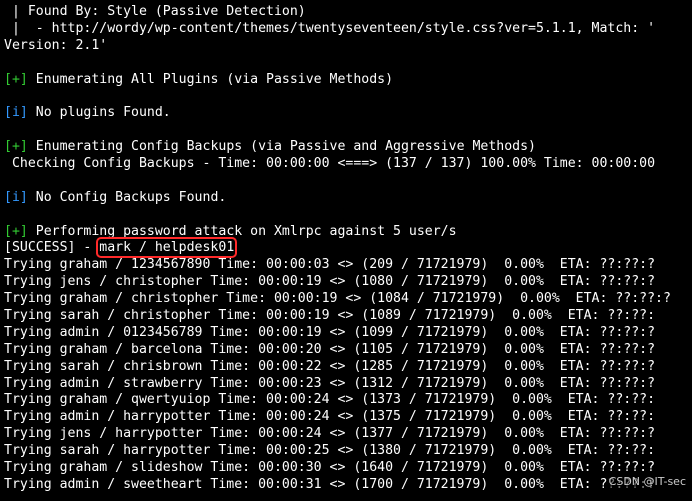 The height and width of the screenshot is (501, 692). What do you see at coordinates (99, 113) in the screenshot?
I see `no-plugins-text: No plugins Found.` at bounding box center [99, 113].